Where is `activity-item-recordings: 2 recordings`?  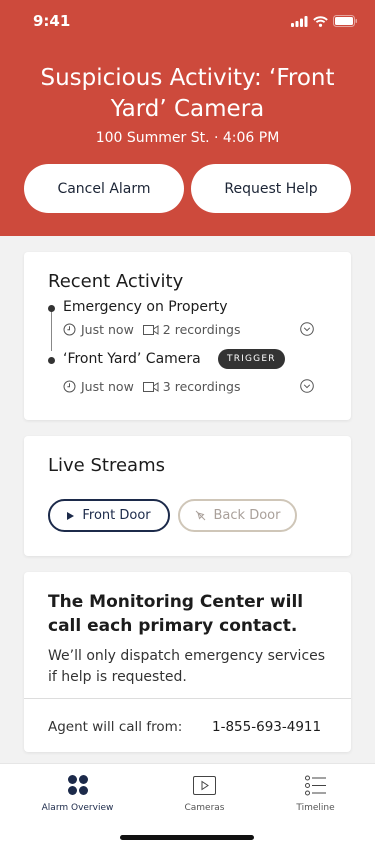 activity-item-recordings: 2 recordings is located at coordinates (202, 329).